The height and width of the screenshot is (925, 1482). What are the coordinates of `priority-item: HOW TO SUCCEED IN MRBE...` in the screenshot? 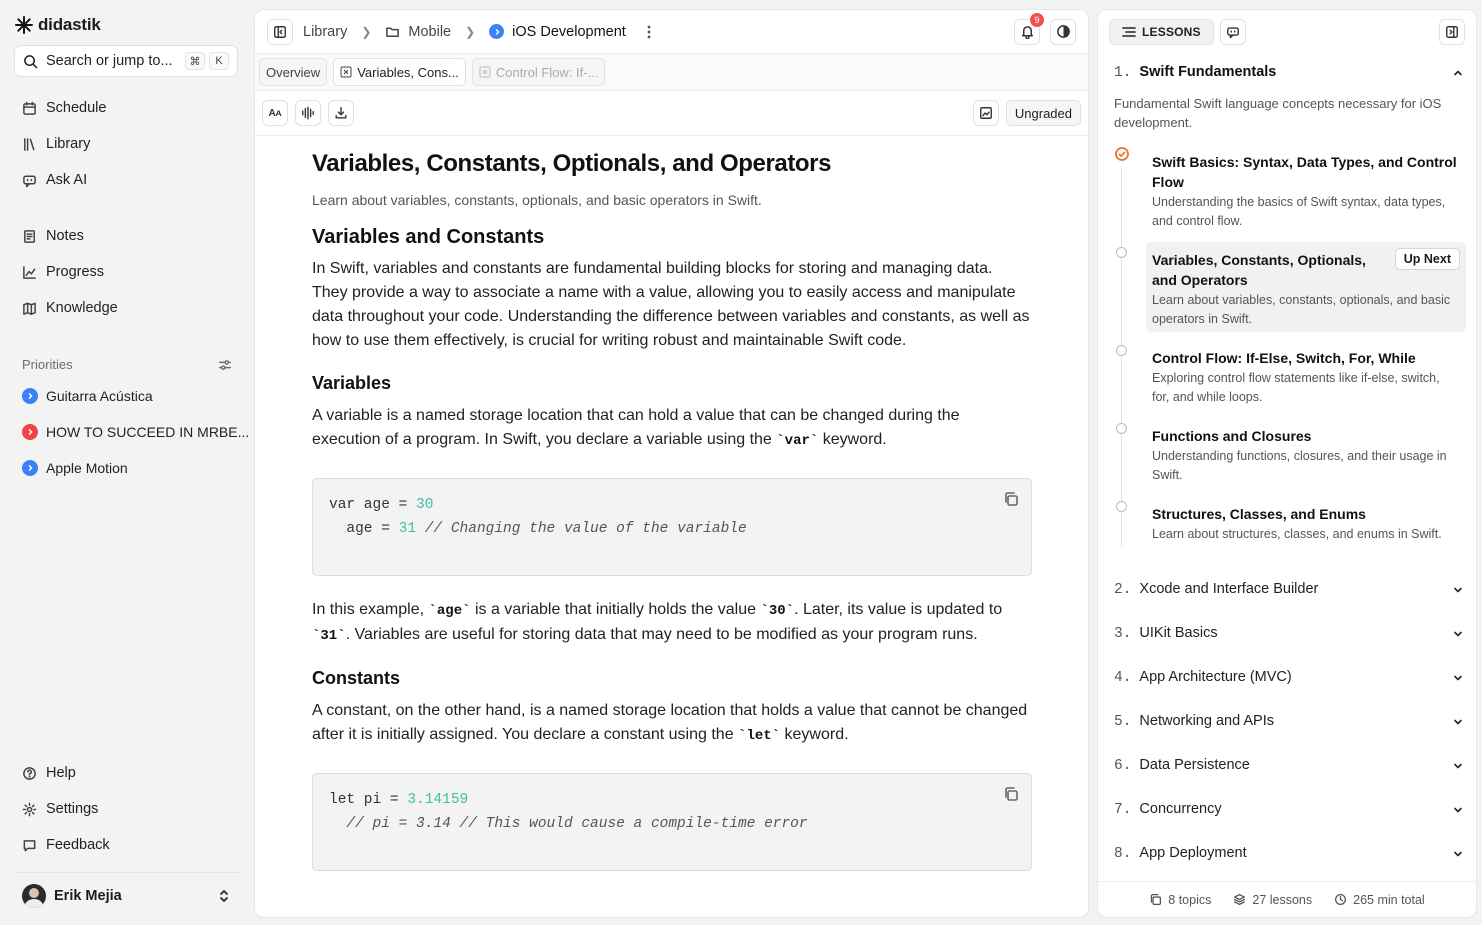 It's located at (135, 432).